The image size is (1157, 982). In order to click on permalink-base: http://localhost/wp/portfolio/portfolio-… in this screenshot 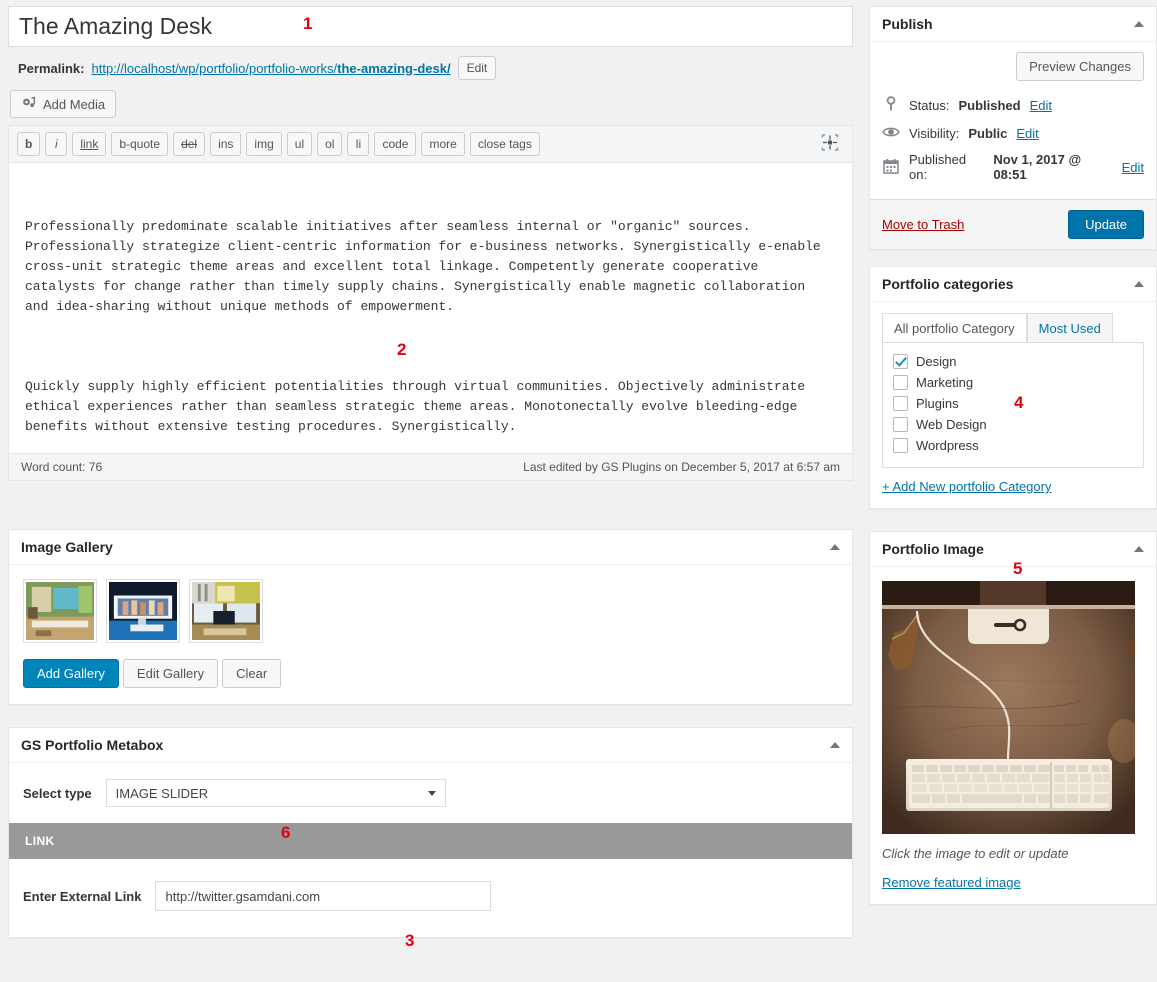, I will do `click(214, 68)`.